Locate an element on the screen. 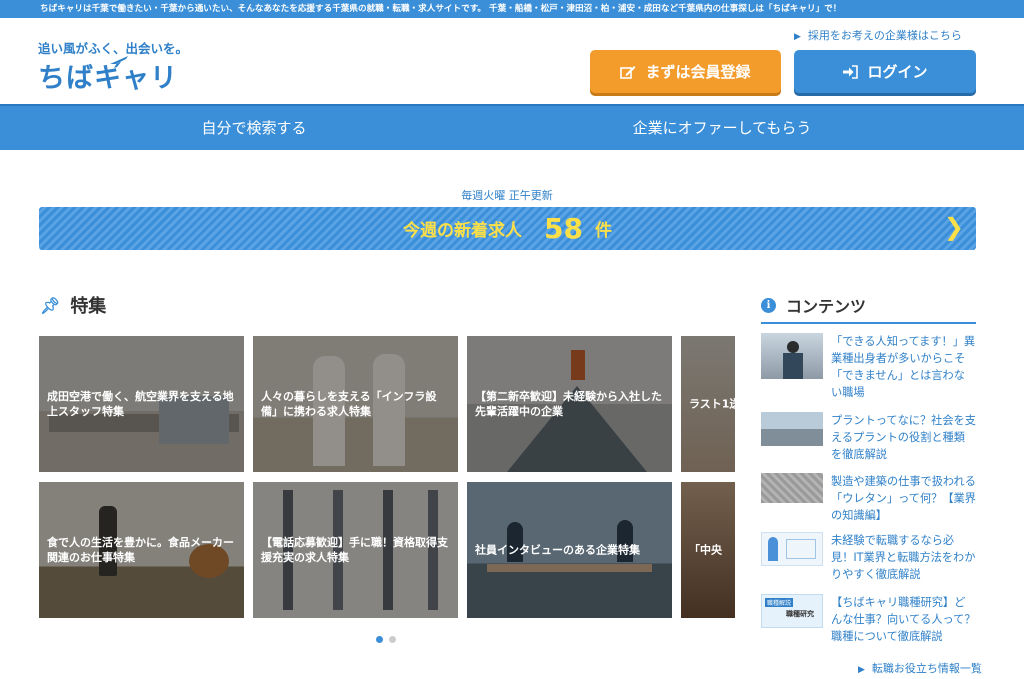  feature-card: 社員インタビューのある企業特集 is located at coordinates (569, 550).